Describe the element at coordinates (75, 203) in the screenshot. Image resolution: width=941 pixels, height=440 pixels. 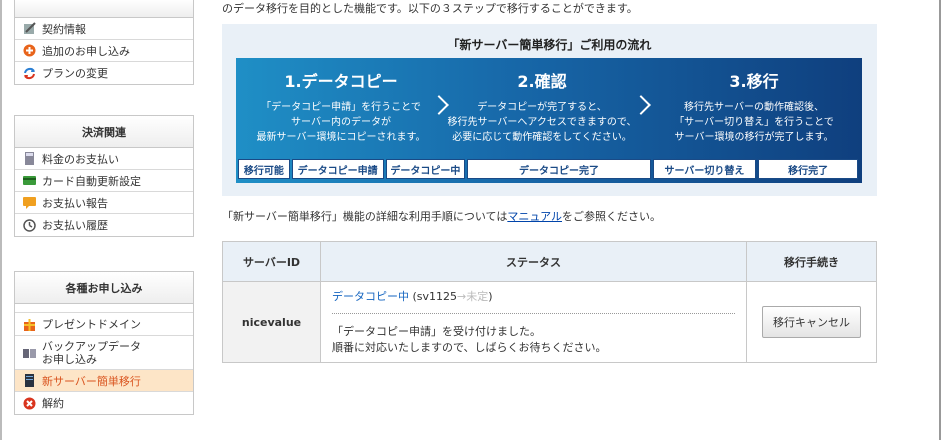
I see `sidebar-item-label: お支払い報告` at that location.